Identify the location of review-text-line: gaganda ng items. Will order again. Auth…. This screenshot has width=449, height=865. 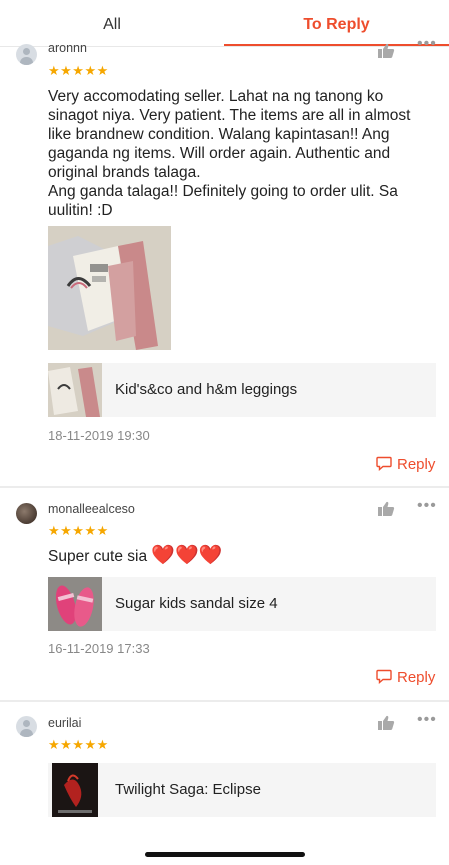
(219, 153).